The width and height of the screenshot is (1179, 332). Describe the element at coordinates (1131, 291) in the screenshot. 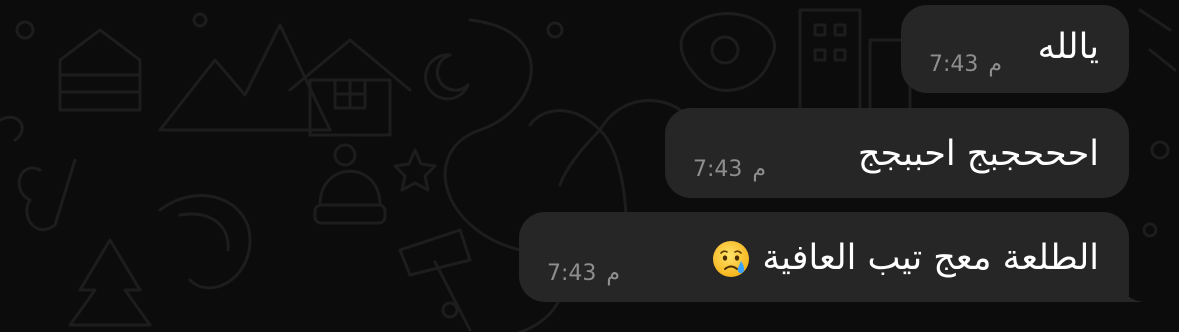

I see `bubble-tail` at that location.